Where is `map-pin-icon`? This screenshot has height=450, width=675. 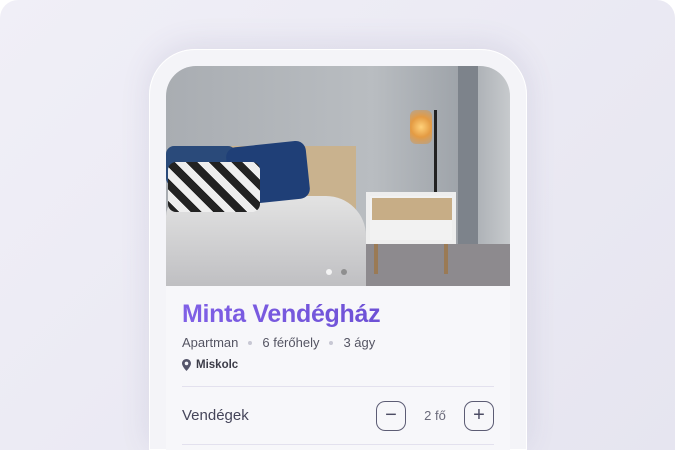 map-pin-icon is located at coordinates (186, 365).